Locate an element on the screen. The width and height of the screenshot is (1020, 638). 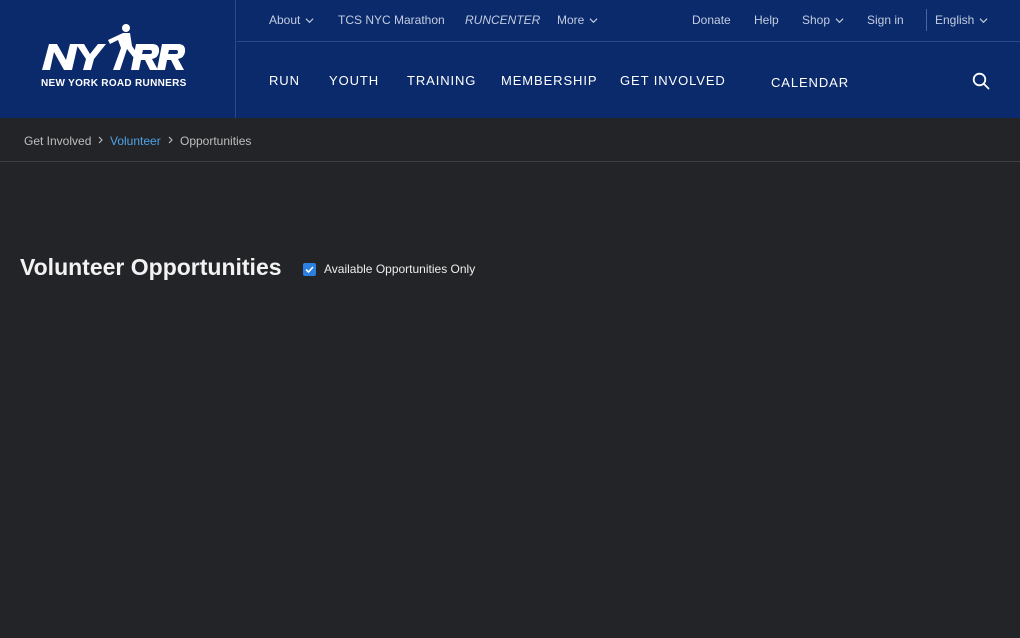
nav-help-label: Help is located at coordinates (766, 20).